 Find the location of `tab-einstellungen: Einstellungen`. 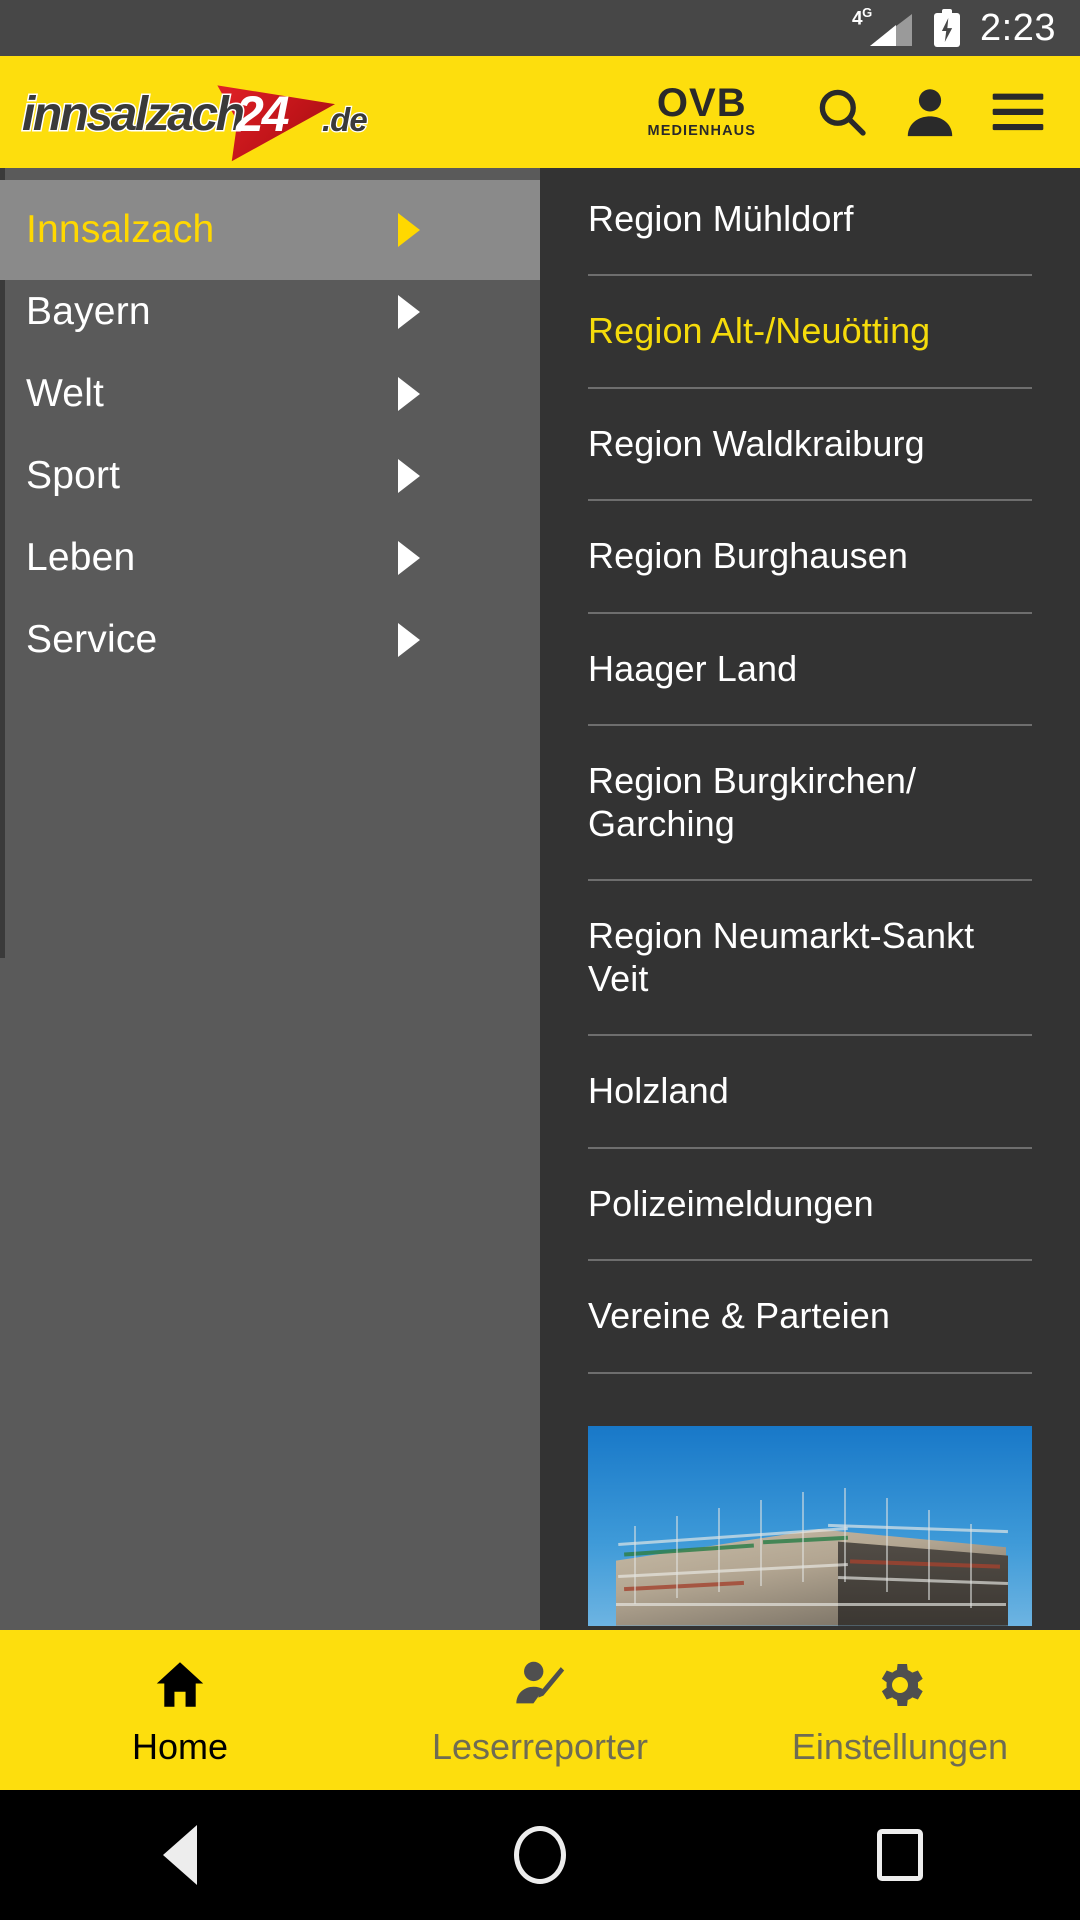

tab-einstellungen: Einstellungen is located at coordinates (900, 1710).